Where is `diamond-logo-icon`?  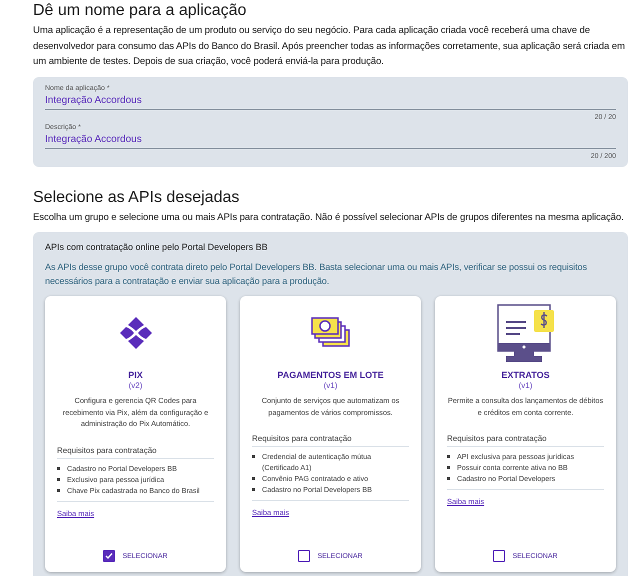
diamond-logo-icon is located at coordinates (135, 333).